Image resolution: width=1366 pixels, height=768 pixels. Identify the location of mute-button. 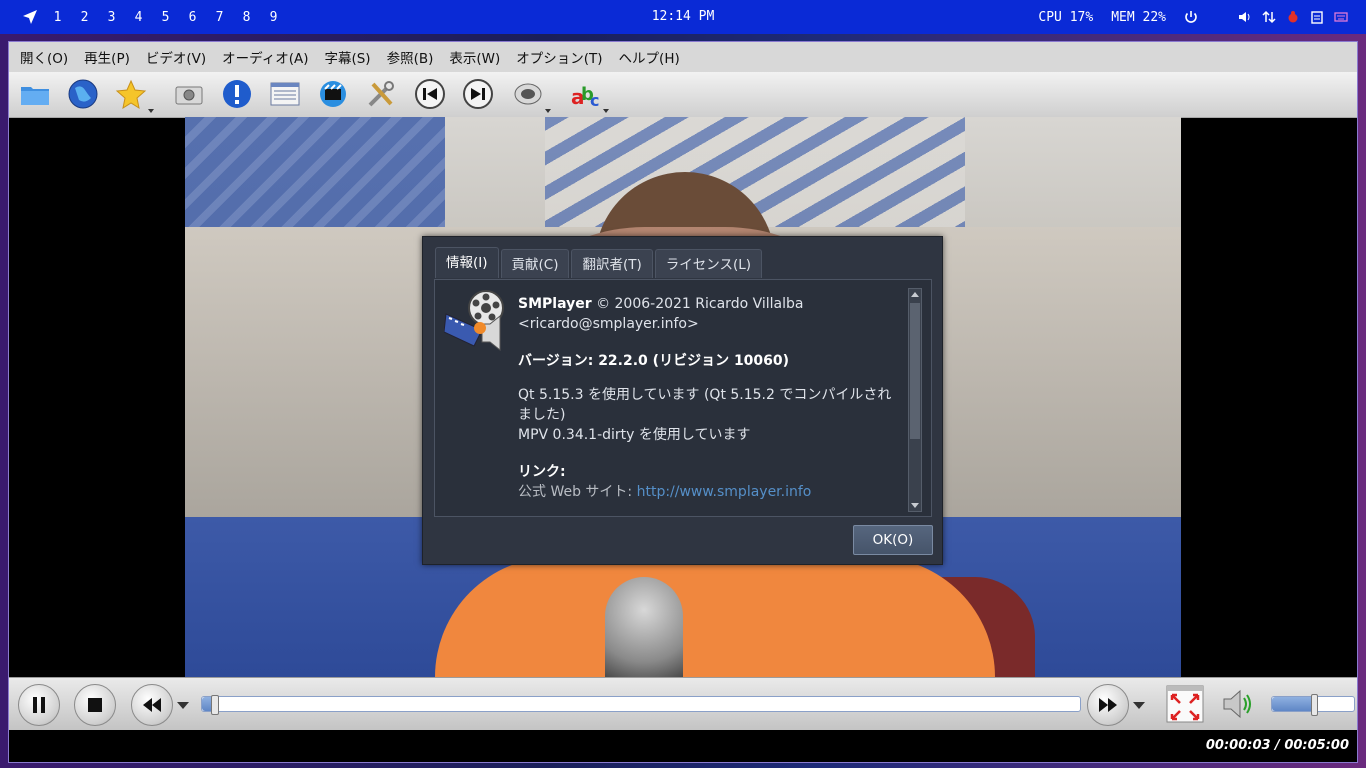
(1238, 704).